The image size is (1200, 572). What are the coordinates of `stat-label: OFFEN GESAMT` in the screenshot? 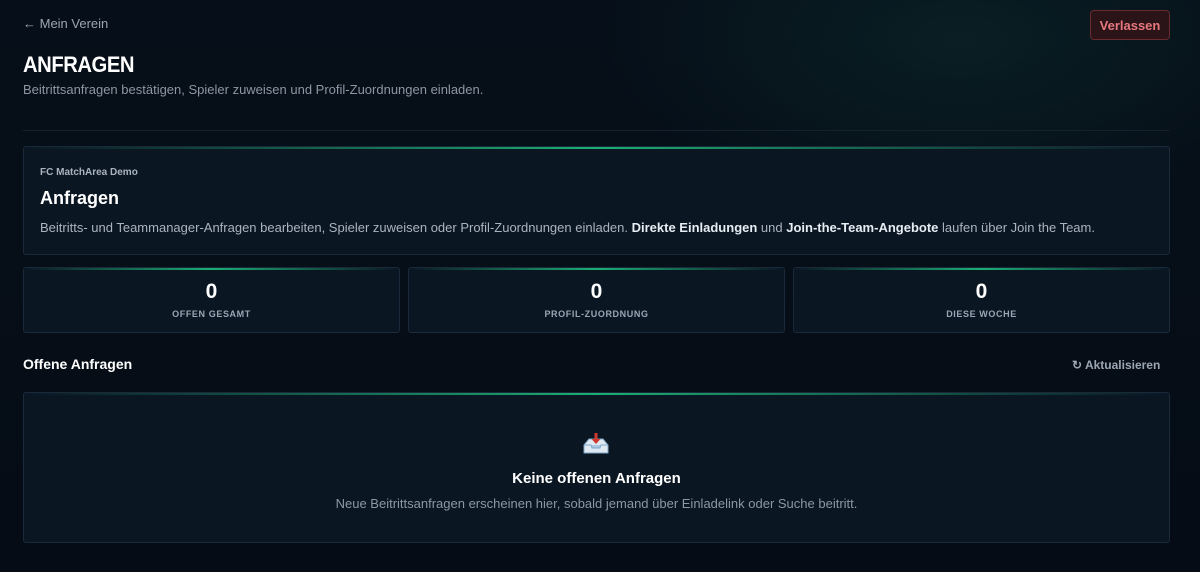 It's located at (211, 314).